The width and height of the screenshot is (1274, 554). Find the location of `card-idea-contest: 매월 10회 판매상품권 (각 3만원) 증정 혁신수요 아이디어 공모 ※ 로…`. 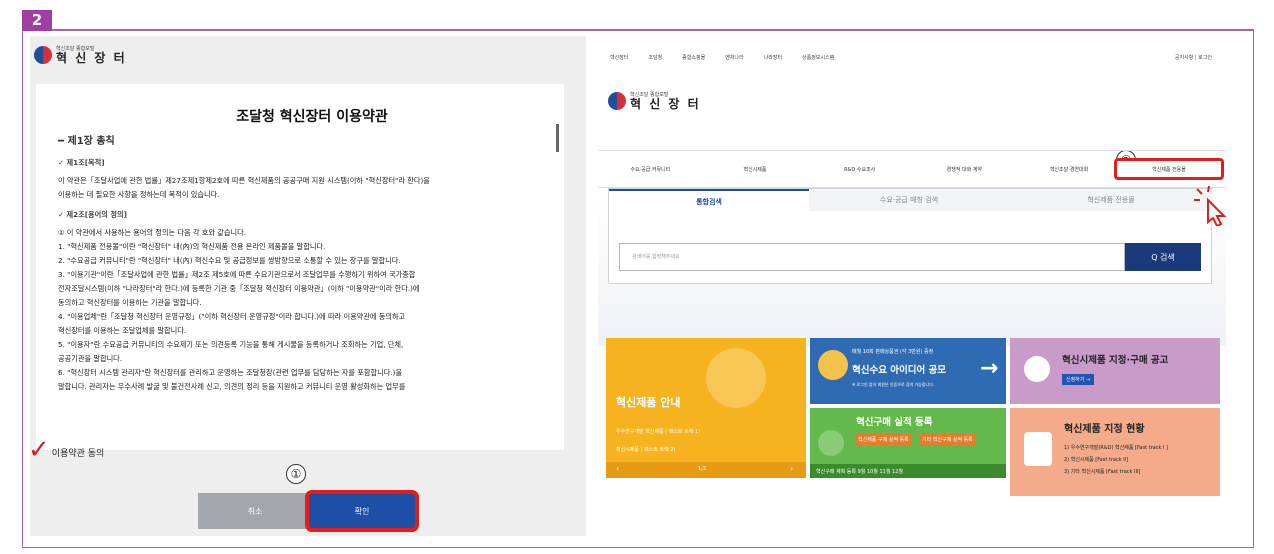

card-idea-contest: 매월 10회 판매상품권 (각 3만원) 증정 혁신수요 아이디어 공모 ※ 로… is located at coordinates (908, 371).